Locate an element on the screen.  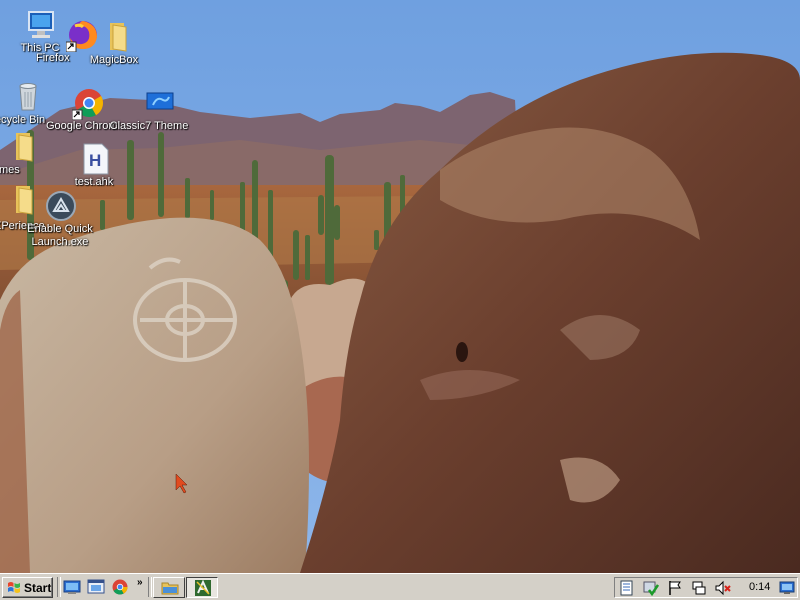
ahk-script-icon: H is located at coordinates (96, 159).